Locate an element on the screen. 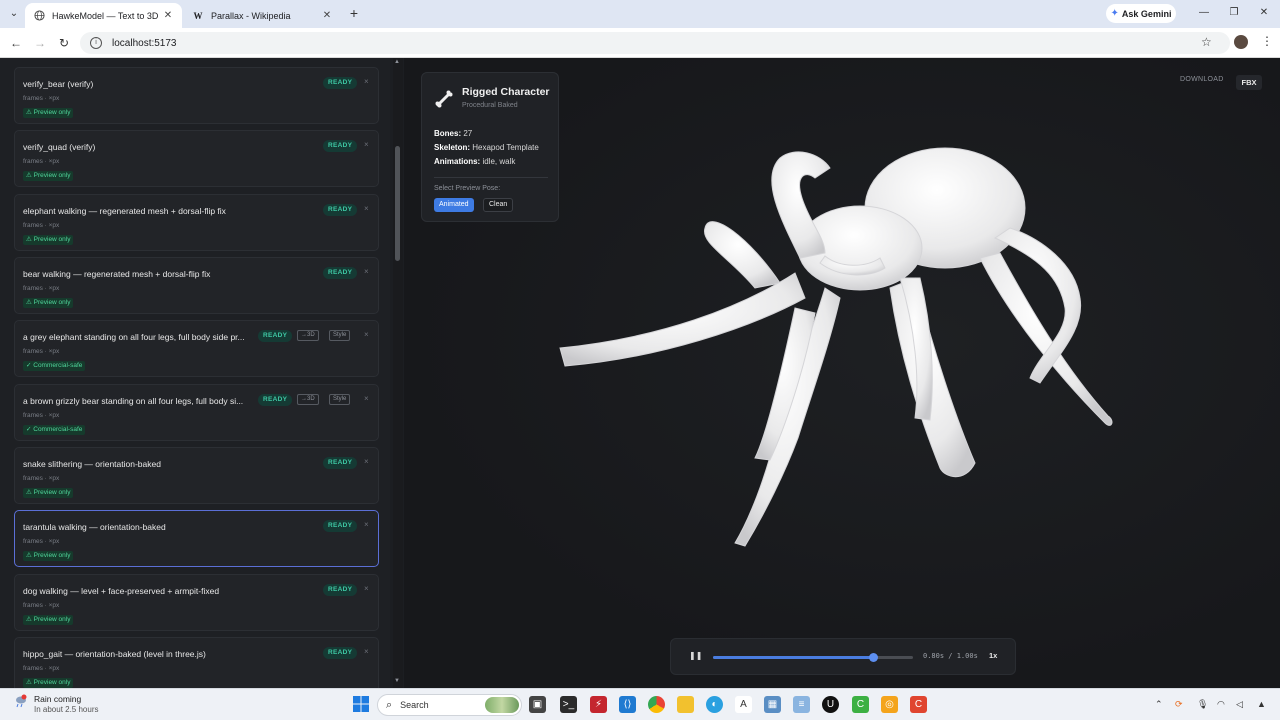 This screenshot has height=720, width=1280. pose-clean-button: Clean is located at coordinates (498, 205).